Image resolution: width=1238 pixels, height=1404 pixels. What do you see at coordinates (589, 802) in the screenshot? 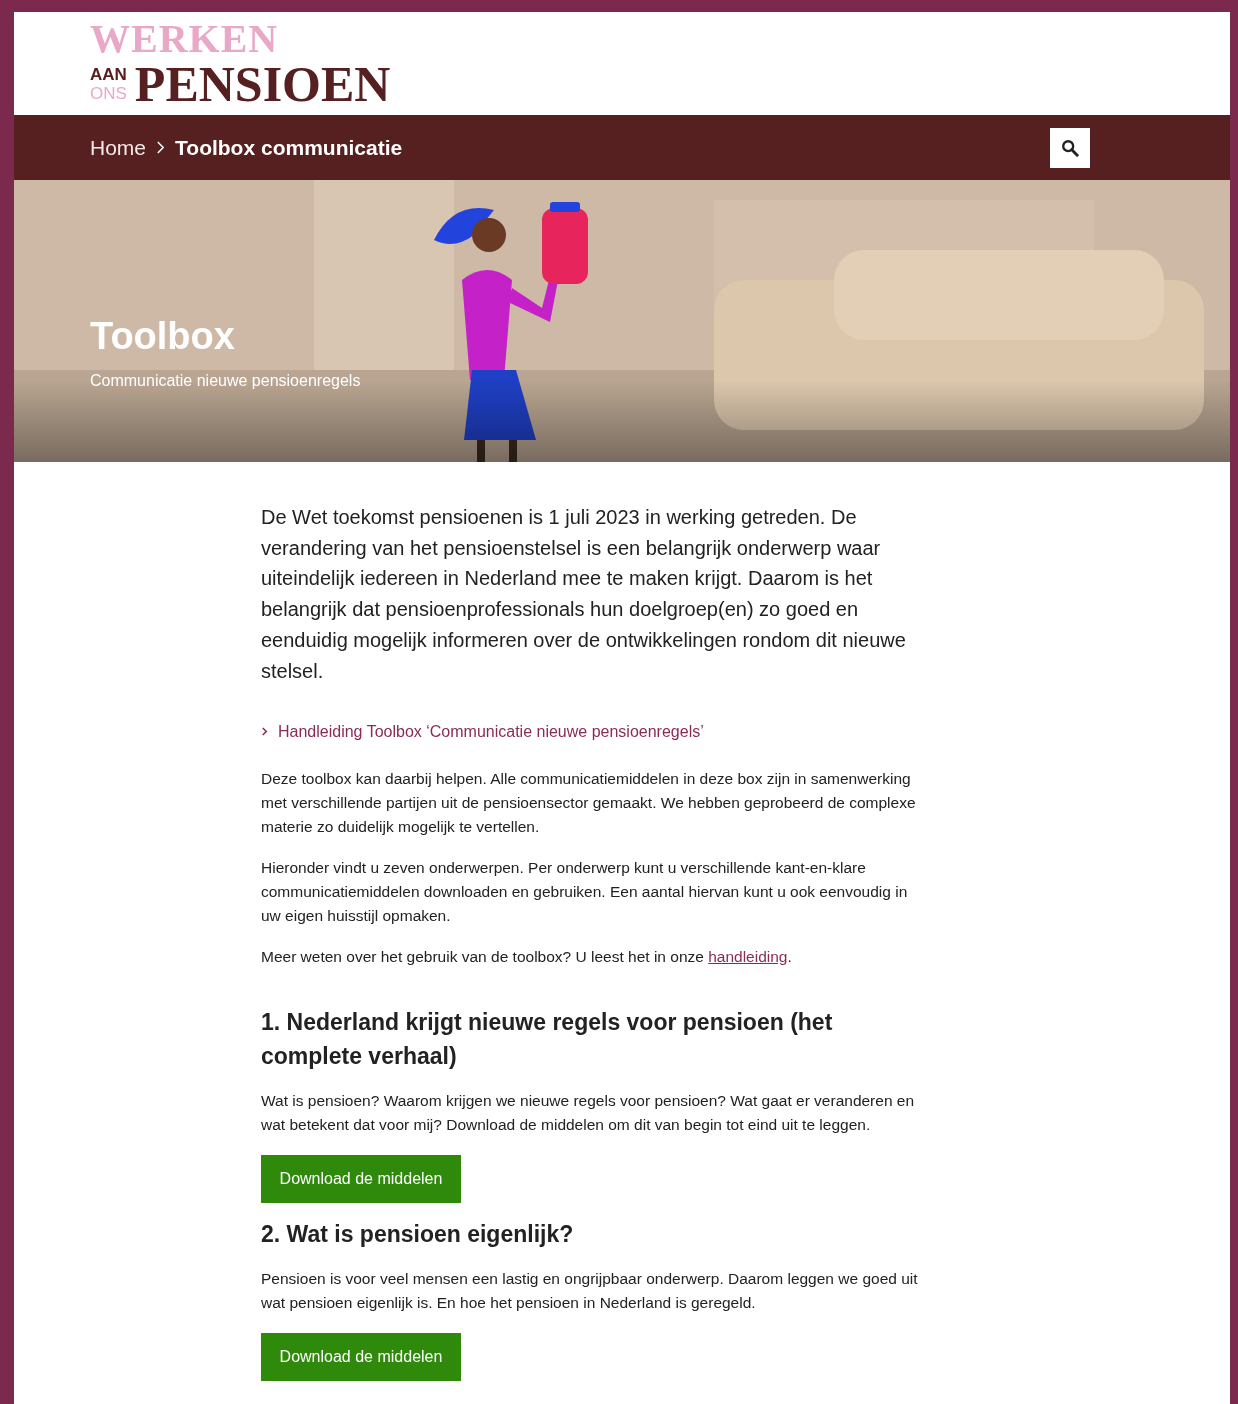
I see `paragraph: Deze toolbox kan daarbij helpen. Alle communicatiemiddelen in deze box zijn in samenwerking met verschillende partijen uit de pensioensector gemaakt. We hebben geprobeerd de complexe materie zo duidelijk mogelijk te vertellen.` at bounding box center [589, 802].